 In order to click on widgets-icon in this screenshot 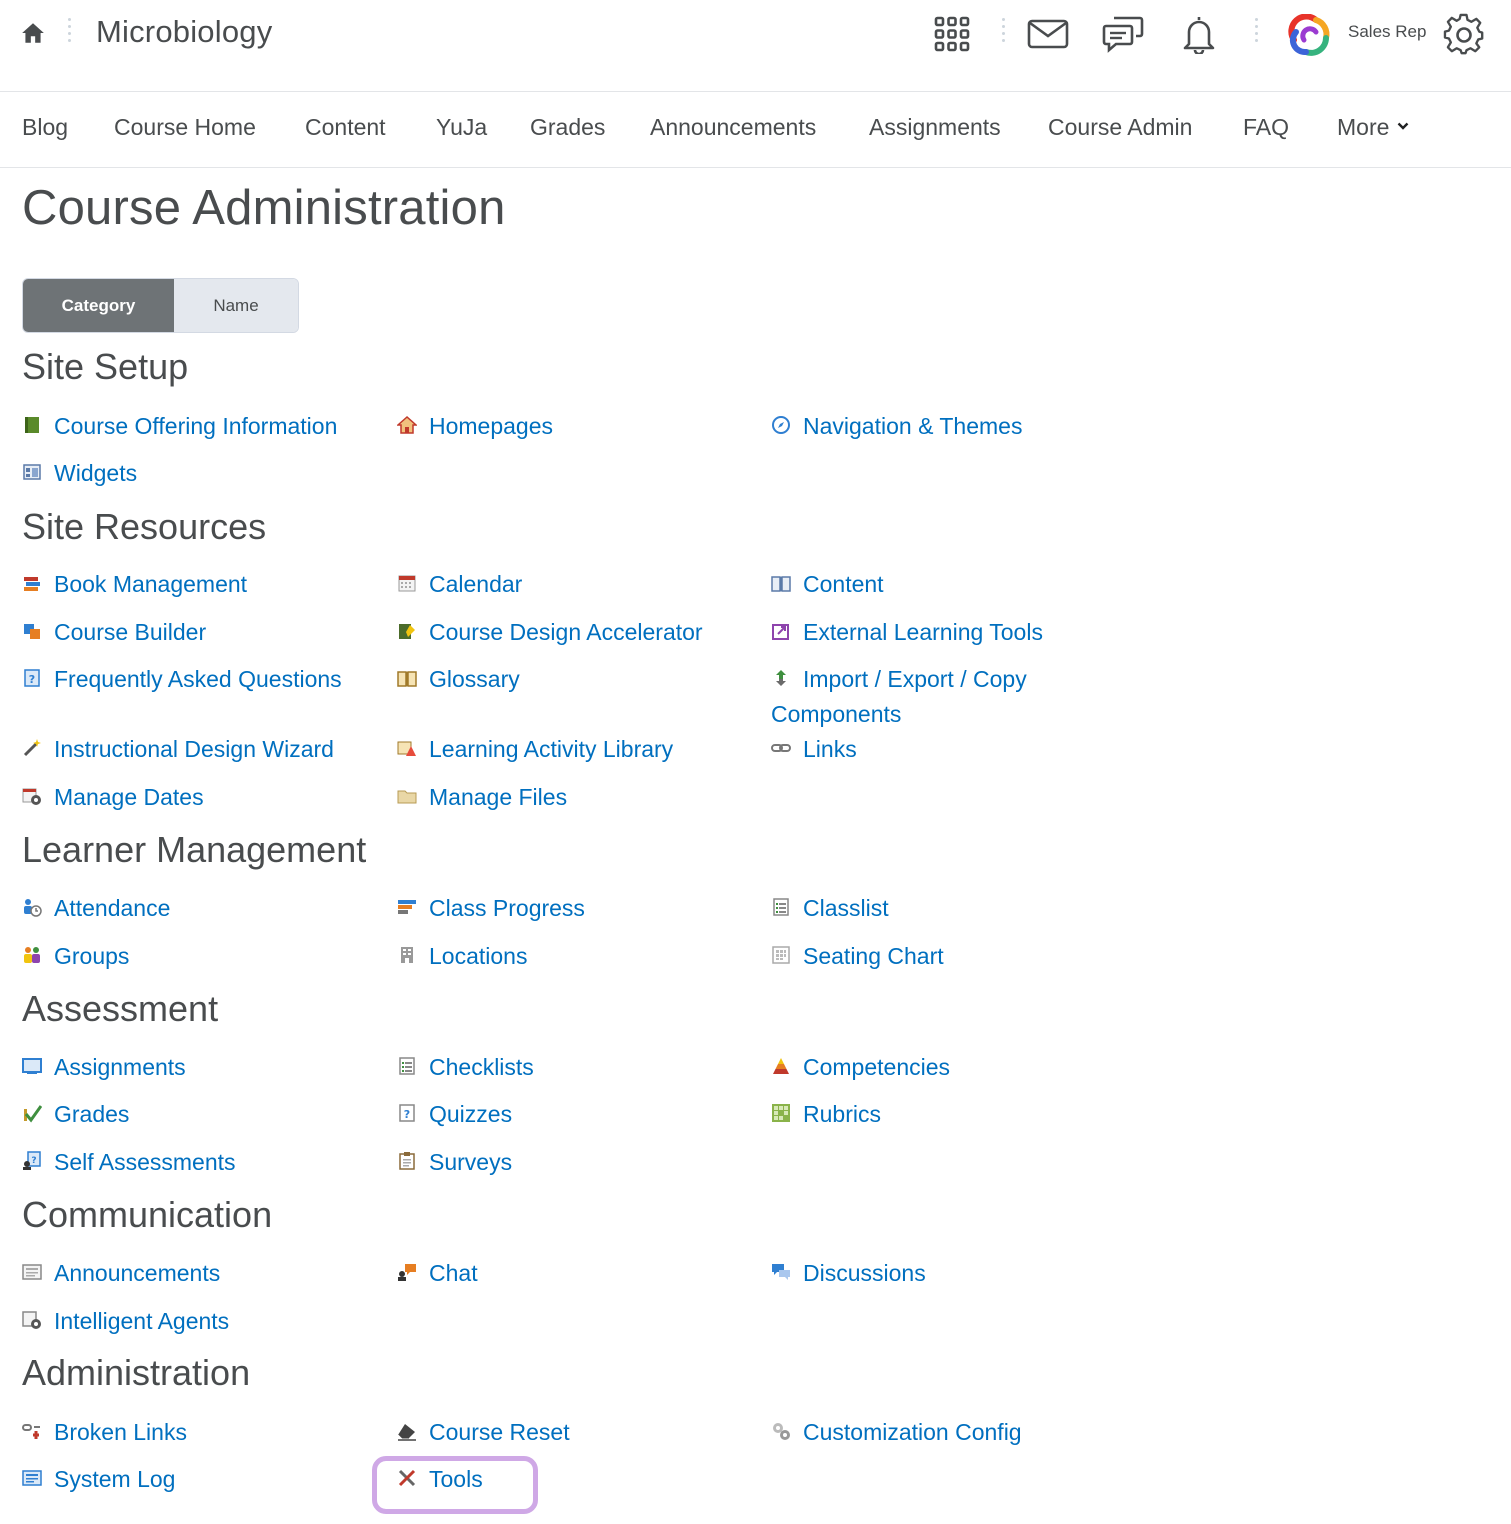, I will do `click(32, 472)`.